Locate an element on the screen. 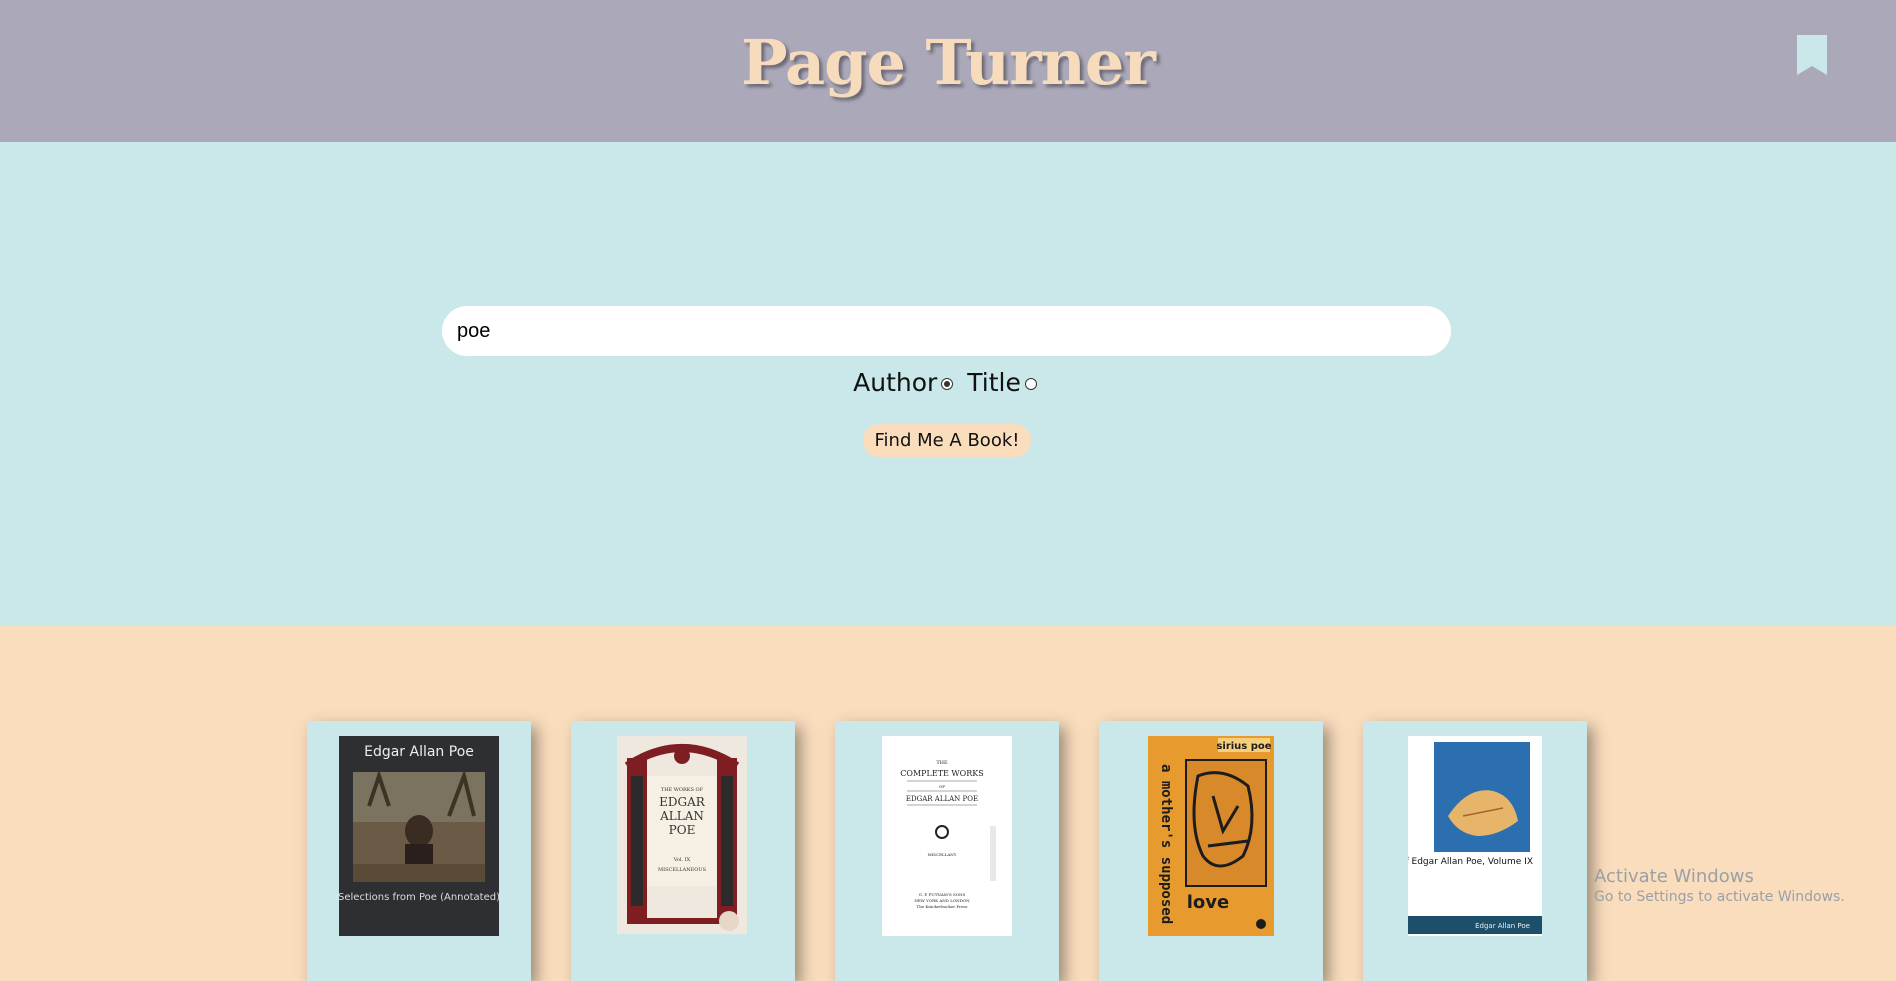 The width and height of the screenshot is (1896, 981). cover-author: Edgar Allan Poe is located at coordinates (1502, 926).